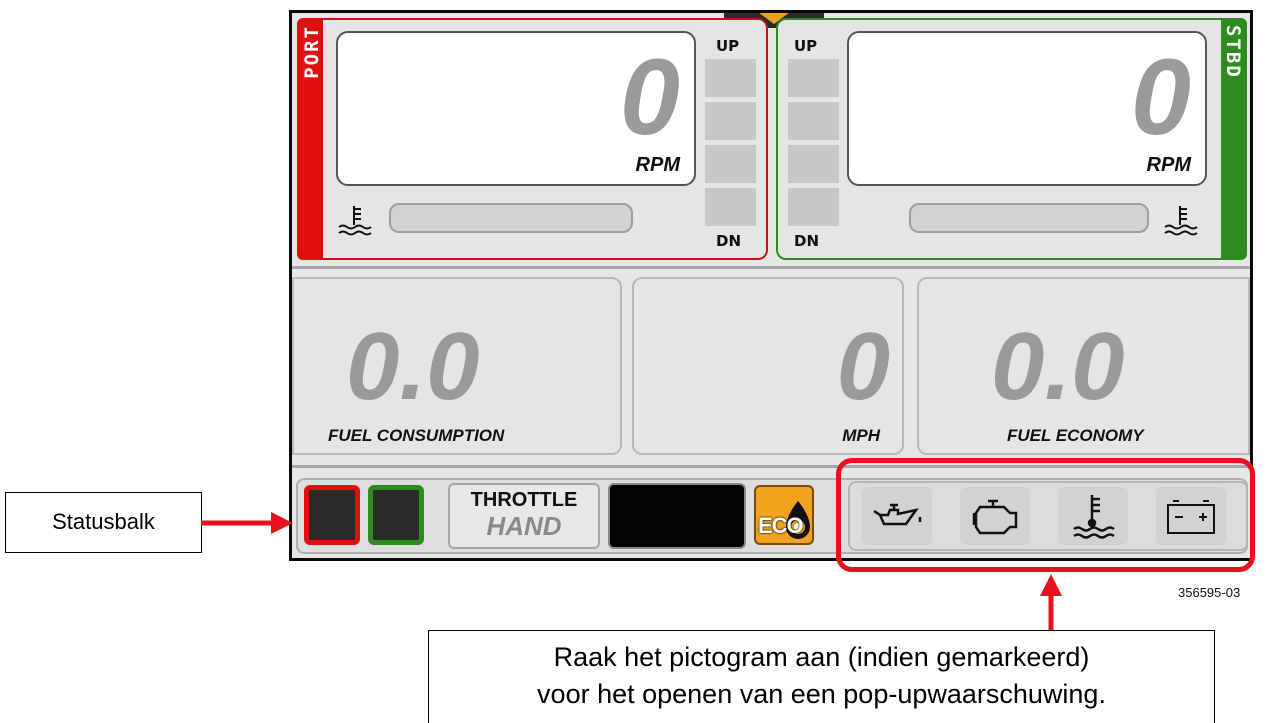 Image resolution: width=1269 pixels, height=723 pixels. Describe the element at coordinates (1075, 435) in the screenshot. I see `fuel-economy-label: FUEL ECONOMY` at that location.